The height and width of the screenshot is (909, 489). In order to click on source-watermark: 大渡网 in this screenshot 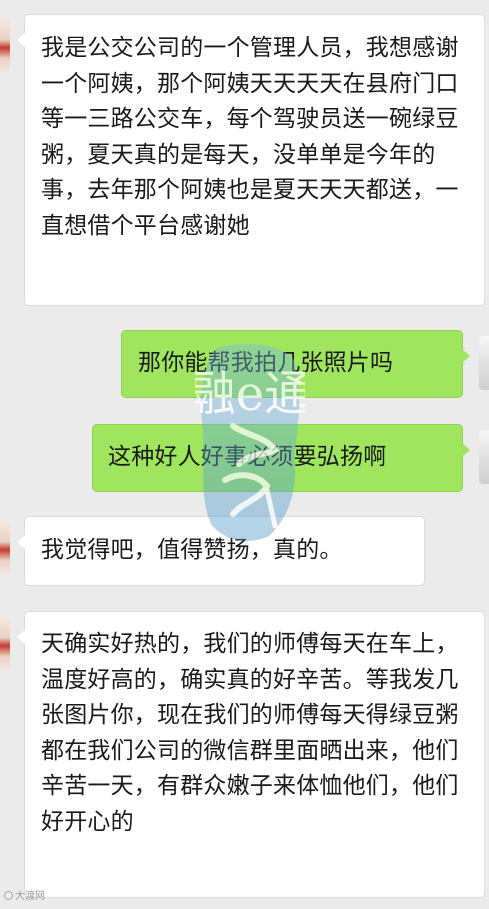, I will do `click(24, 897)`.